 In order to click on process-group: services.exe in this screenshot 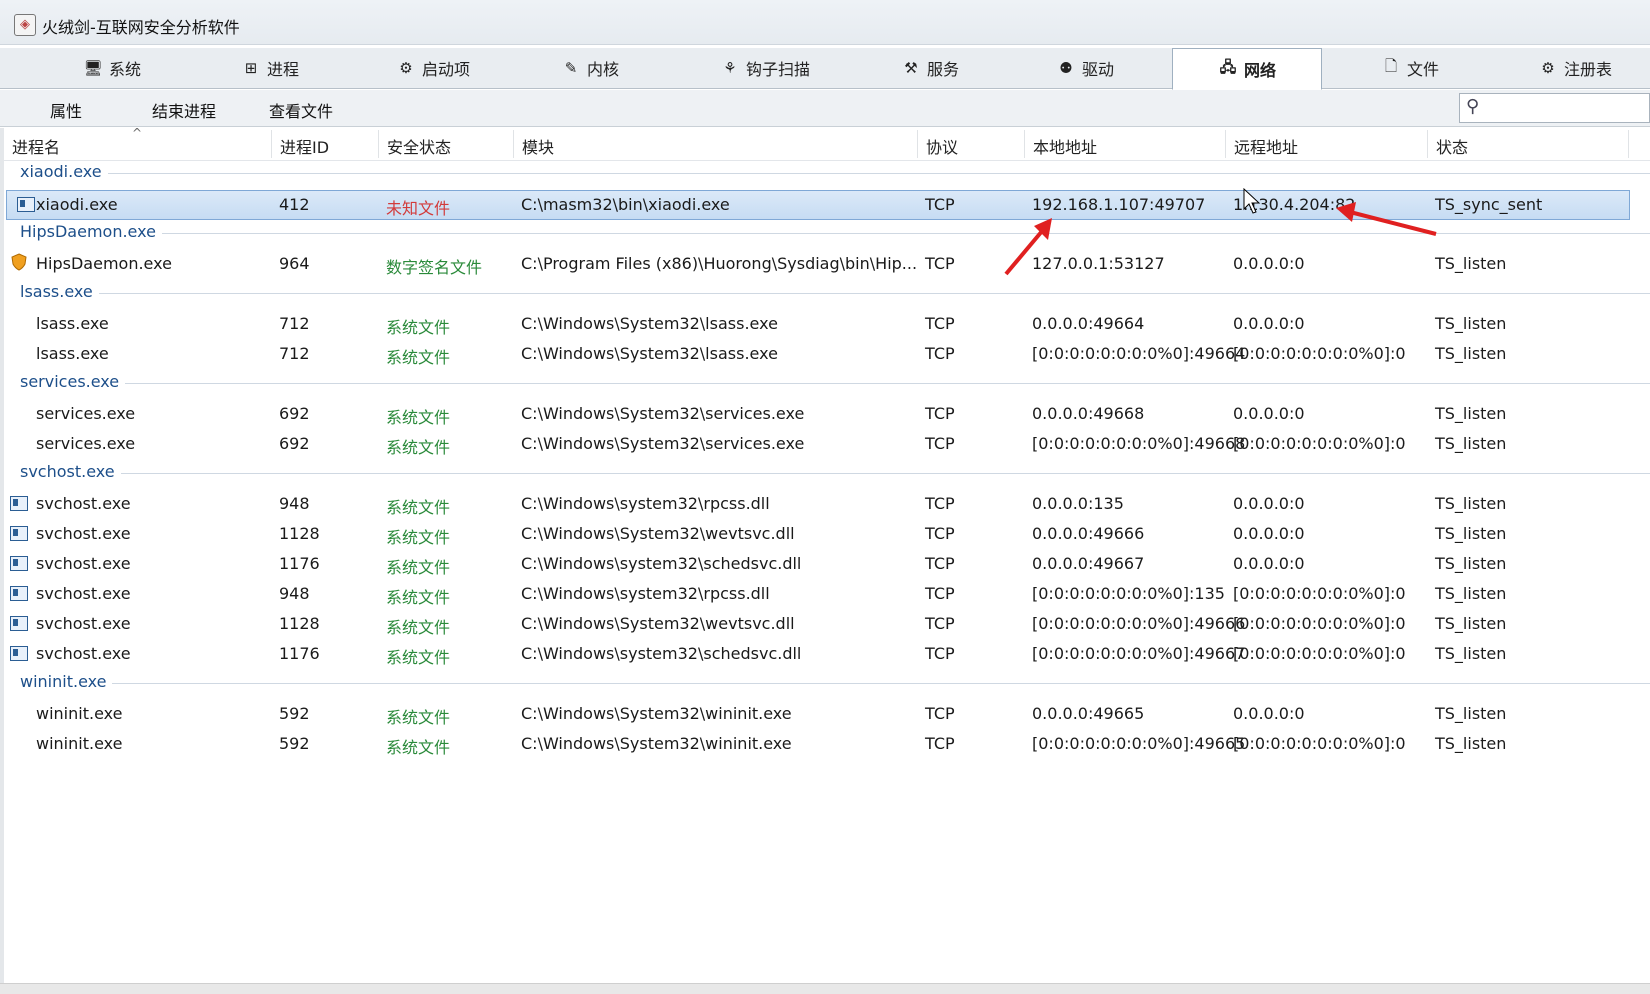, I will do `click(825, 382)`.